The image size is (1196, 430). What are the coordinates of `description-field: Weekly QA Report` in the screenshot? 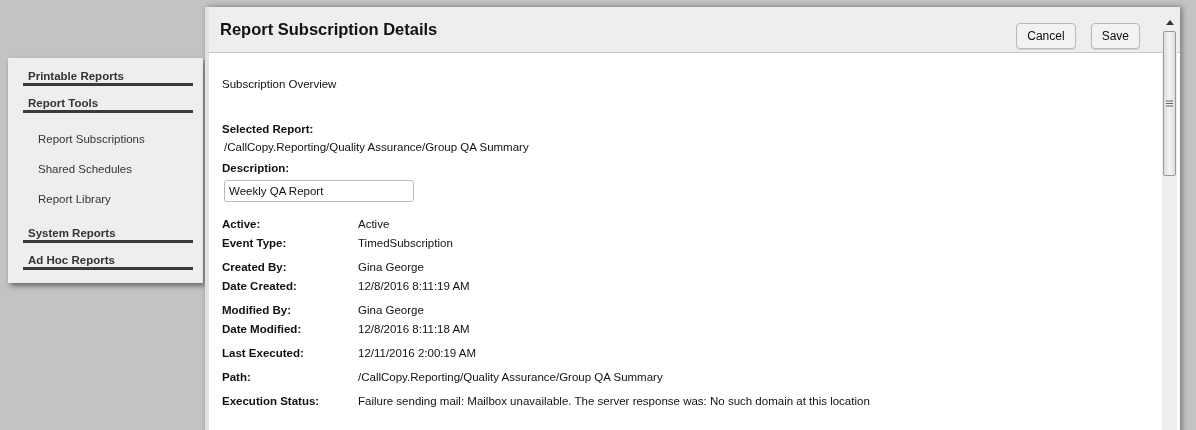 It's located at (319, 191).